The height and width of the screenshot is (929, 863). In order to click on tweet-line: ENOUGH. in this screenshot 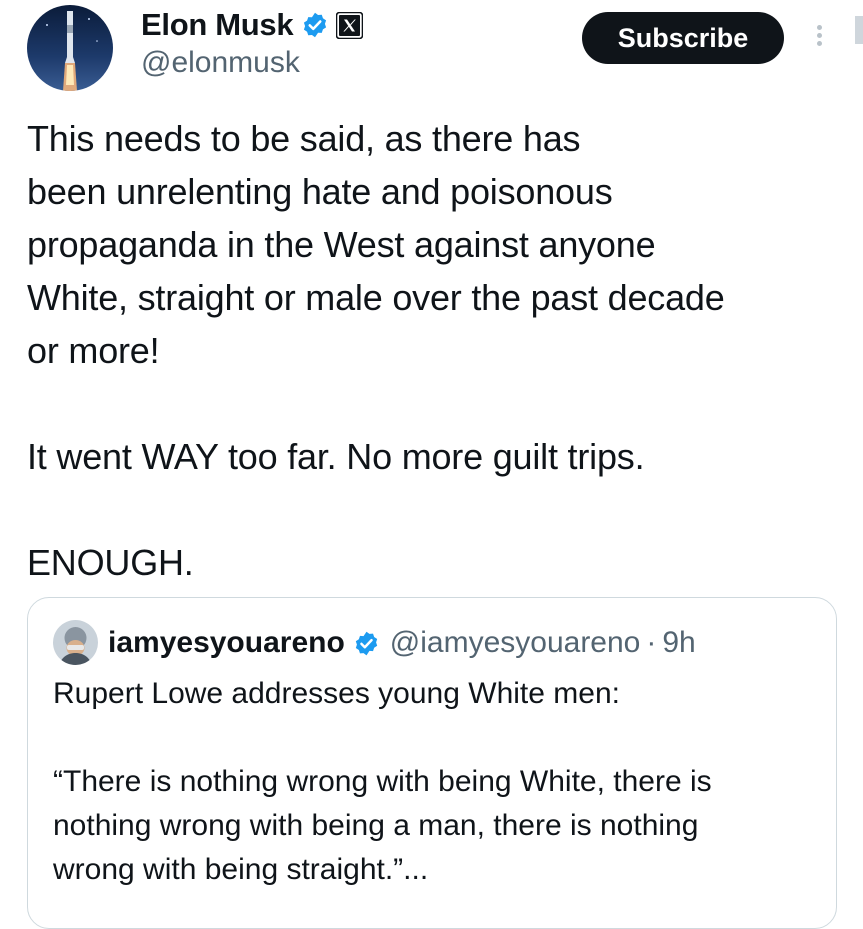, I will do `click(110, 562)`.